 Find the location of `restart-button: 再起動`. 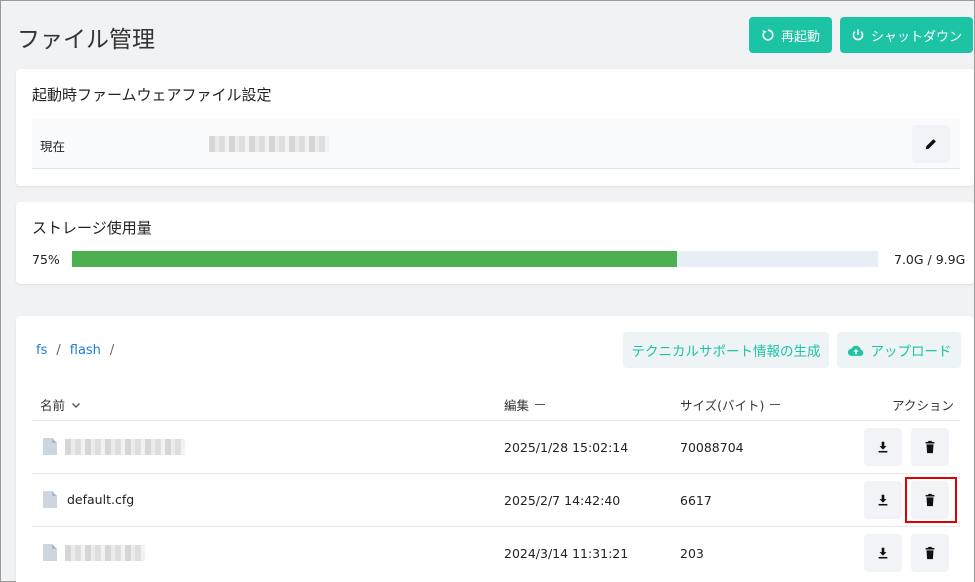

restart-button: 再起動 is located at coordinates (790, 35).